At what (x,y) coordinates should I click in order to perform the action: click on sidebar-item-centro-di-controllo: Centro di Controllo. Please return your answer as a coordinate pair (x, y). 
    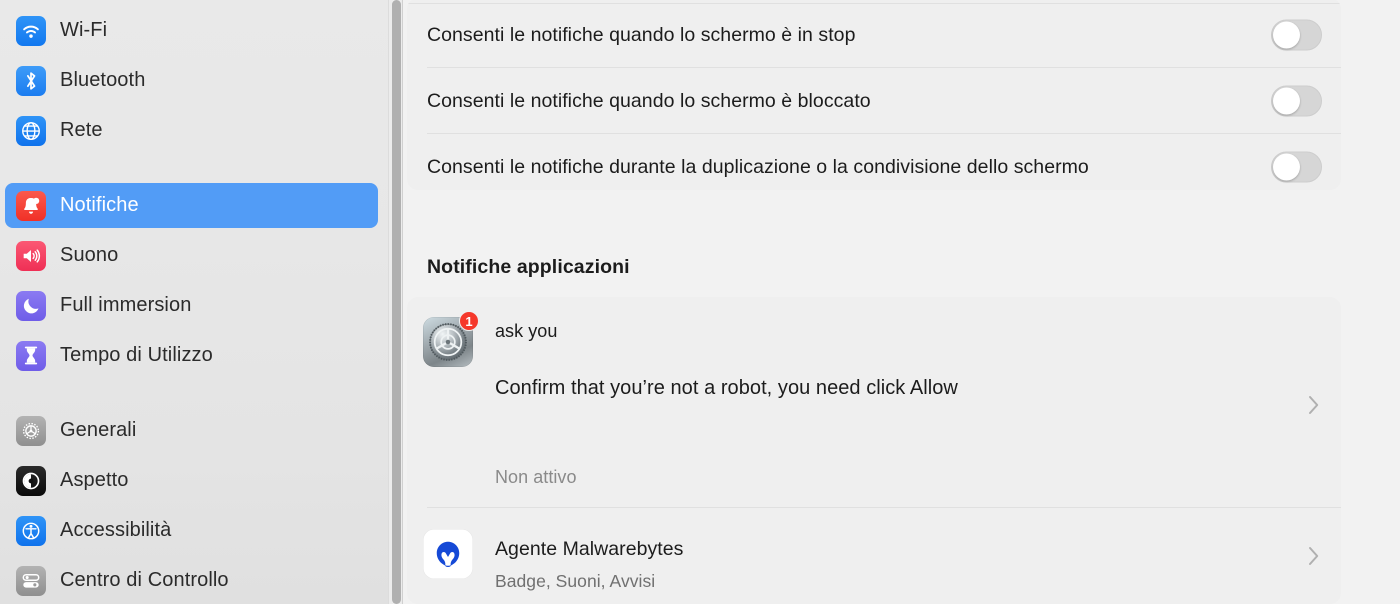
    Looking at the image, I should click on (191, 580).